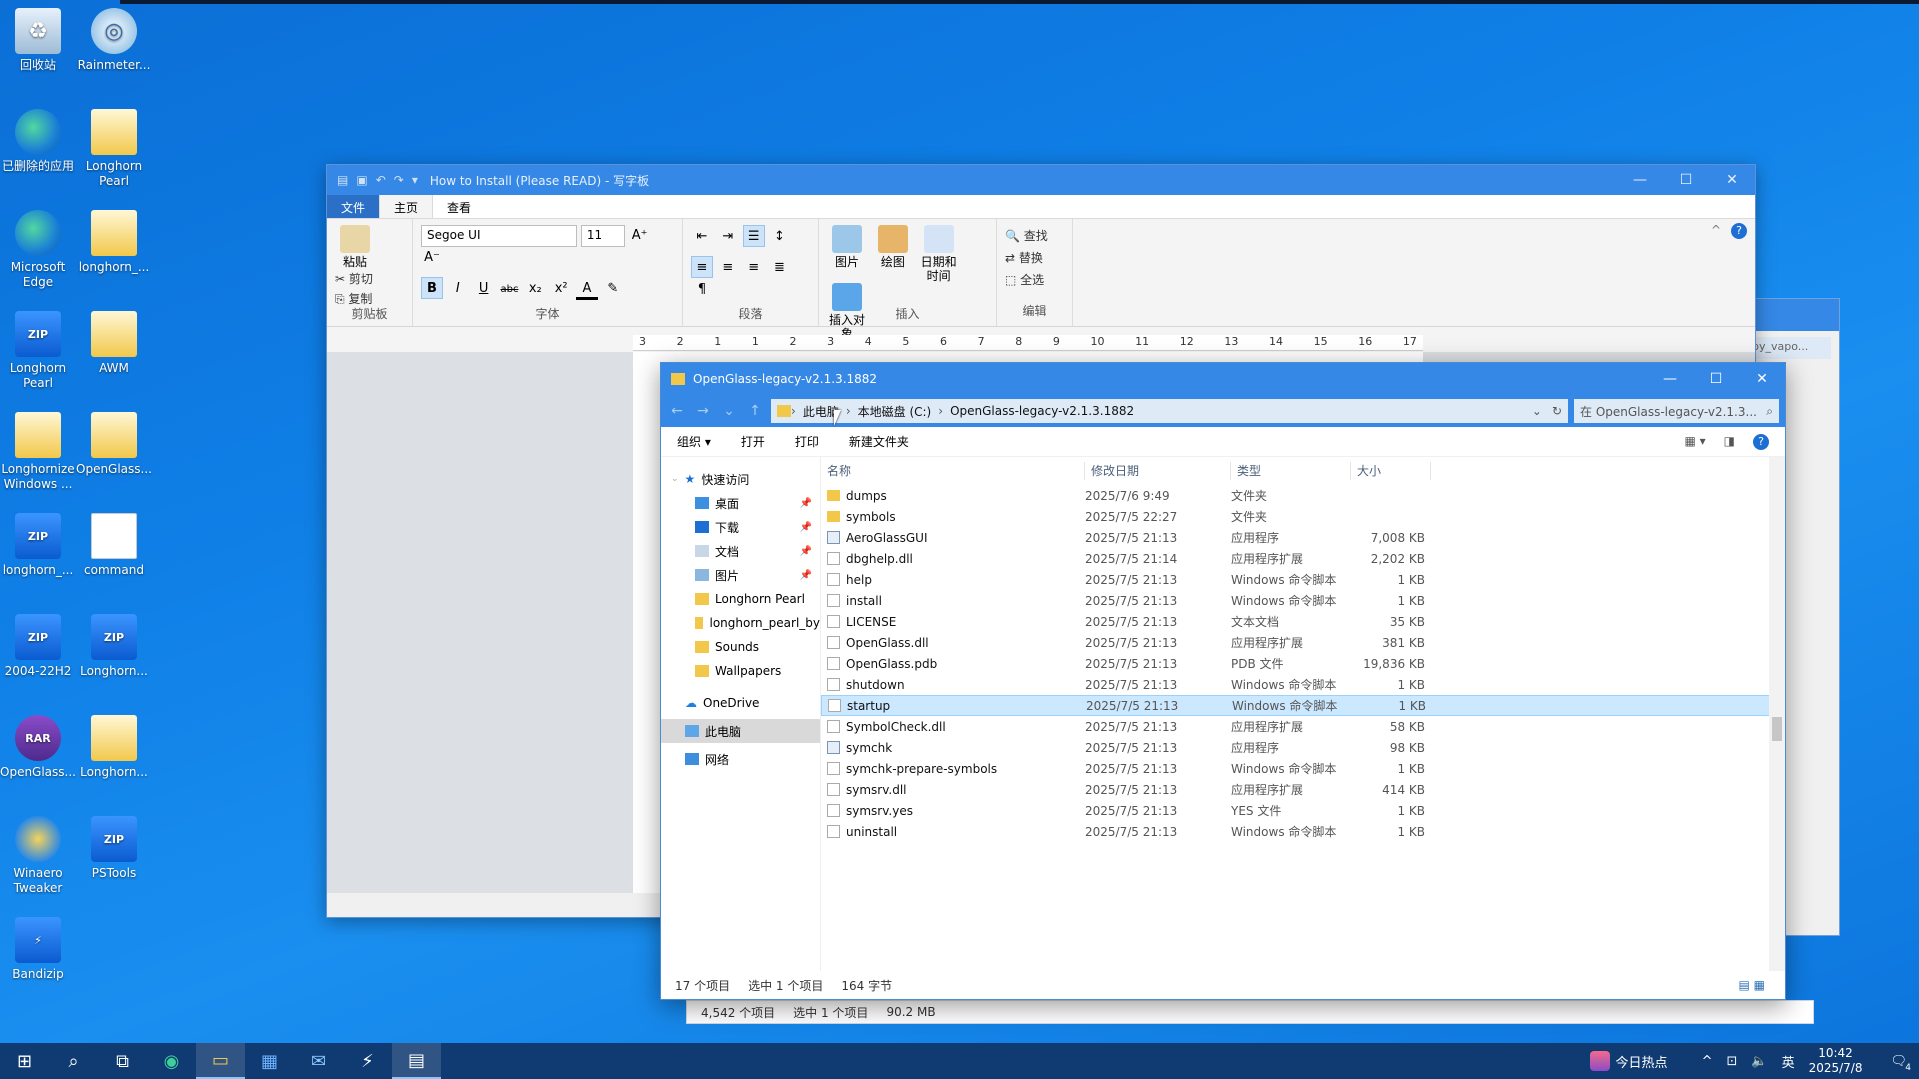 Image resolution: width=1919 pixels, height=1079 pixels. Describe the element at coordinates (1303, 705) in the screenshot. I see `file-row: startup 2025/7/5 21:13 Windows 命令脚本 1 KB` at that location.